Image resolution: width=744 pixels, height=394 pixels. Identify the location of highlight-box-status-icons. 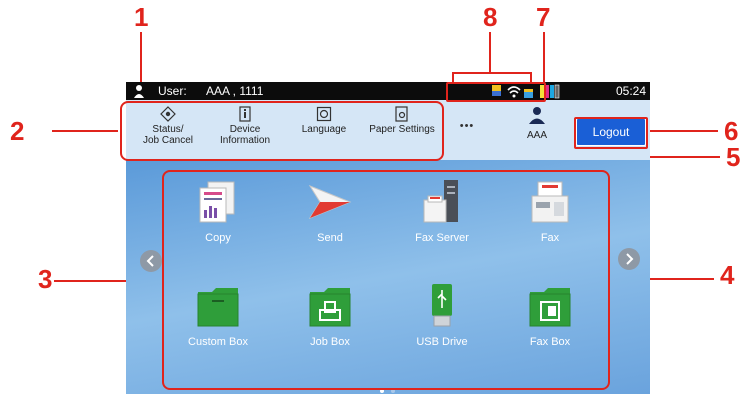
(496, 92).